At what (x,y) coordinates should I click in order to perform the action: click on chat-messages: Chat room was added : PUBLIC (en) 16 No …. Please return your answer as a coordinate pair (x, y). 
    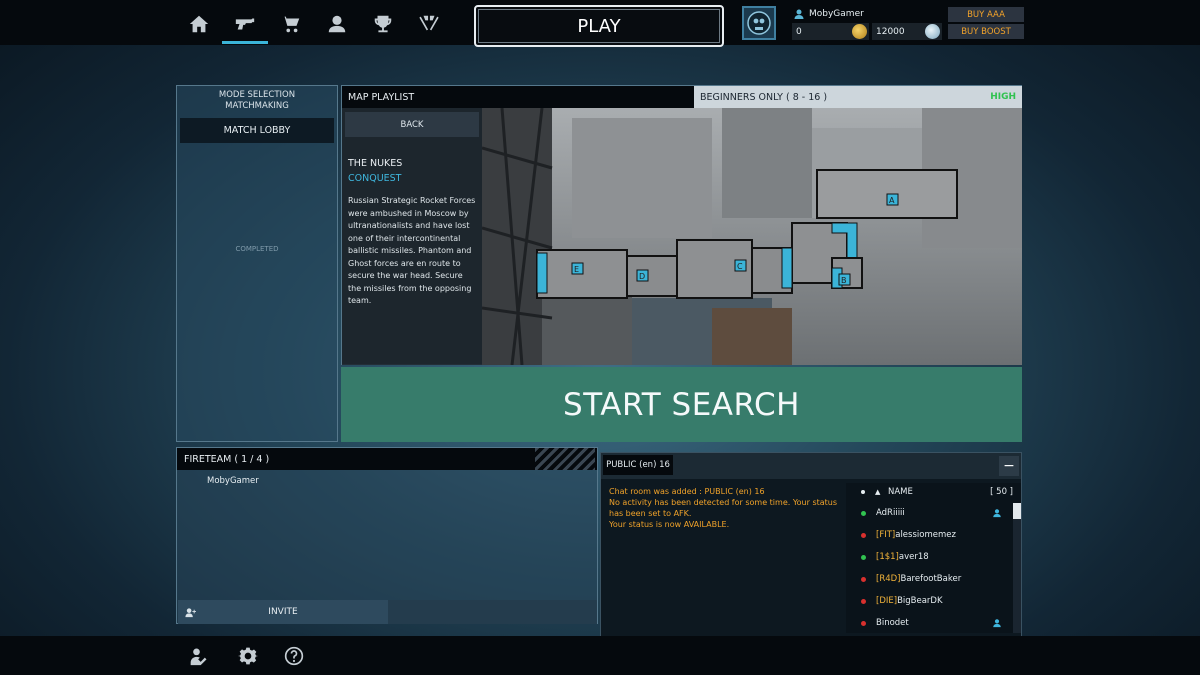
    Looking at the image, I should click on (724, 508).